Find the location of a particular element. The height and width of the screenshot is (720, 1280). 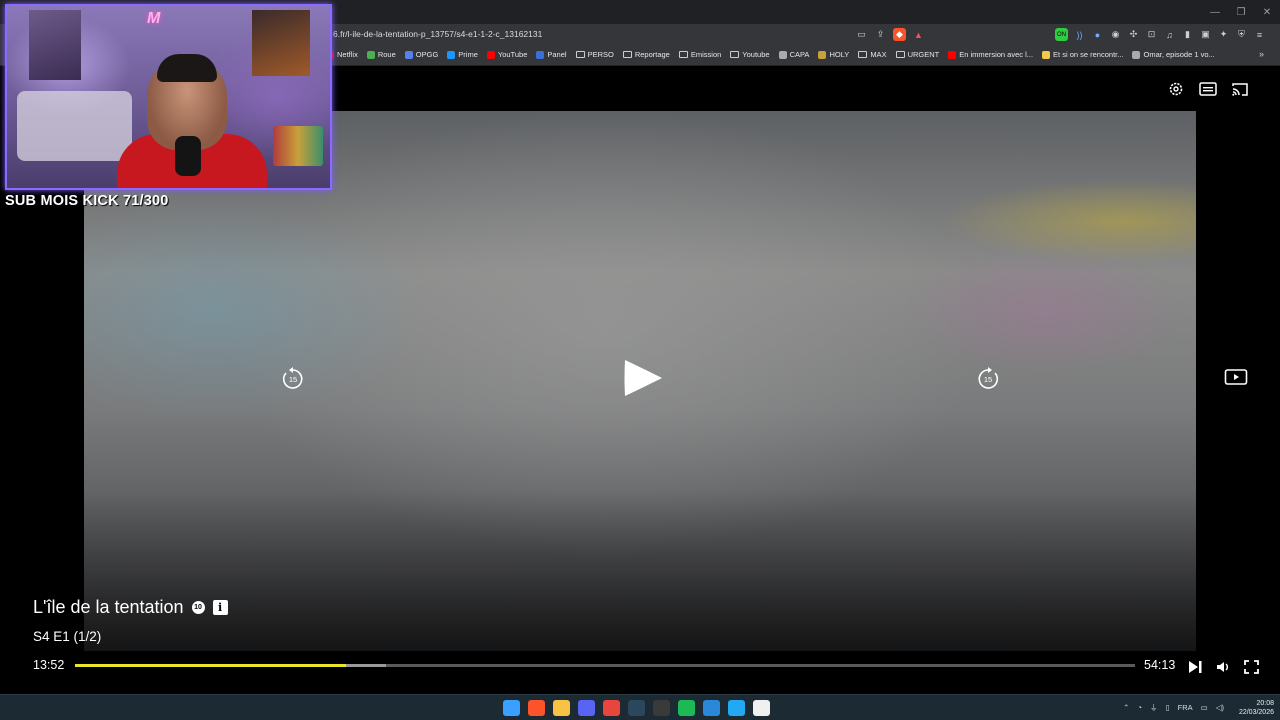

bookmark-item: URGENT is located at coordinates (917, 54).